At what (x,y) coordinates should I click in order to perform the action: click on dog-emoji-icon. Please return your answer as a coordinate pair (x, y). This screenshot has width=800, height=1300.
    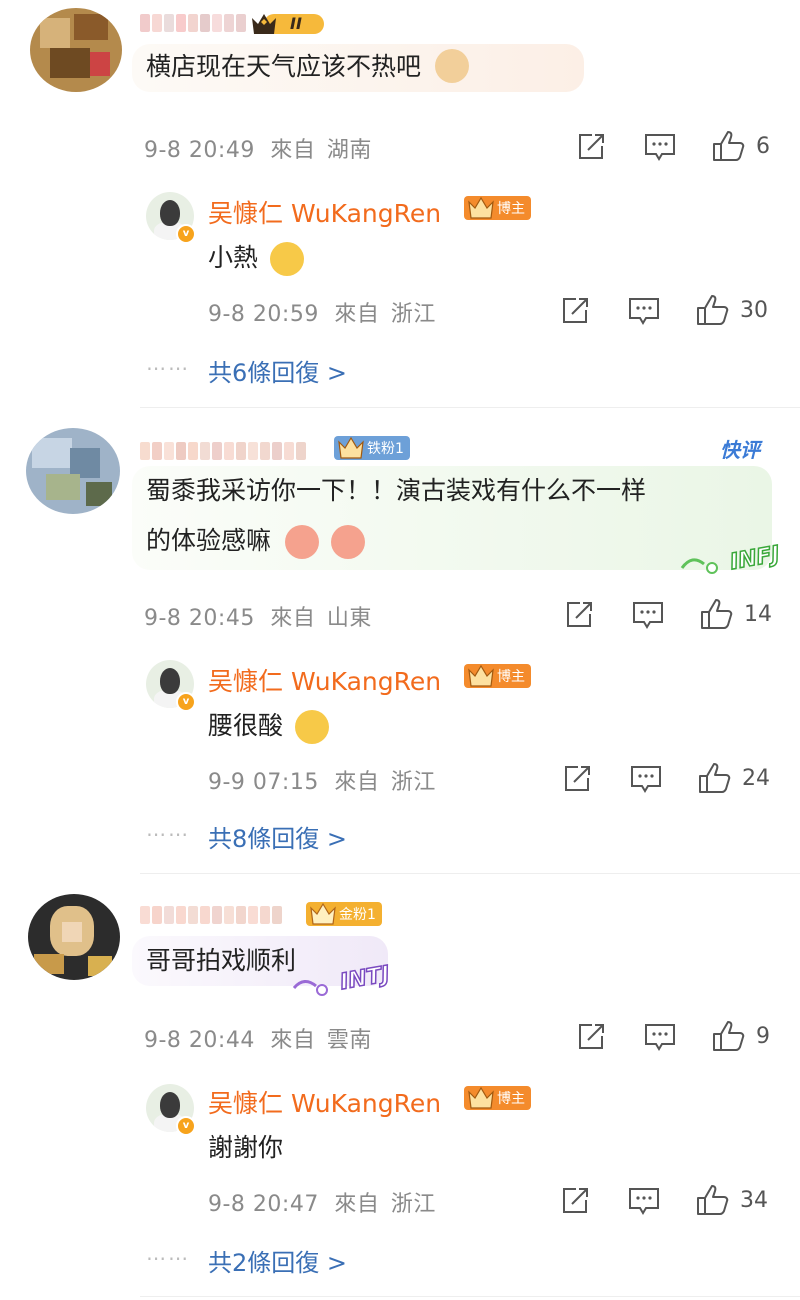
    Looking at the image, I should click on (451, 66).